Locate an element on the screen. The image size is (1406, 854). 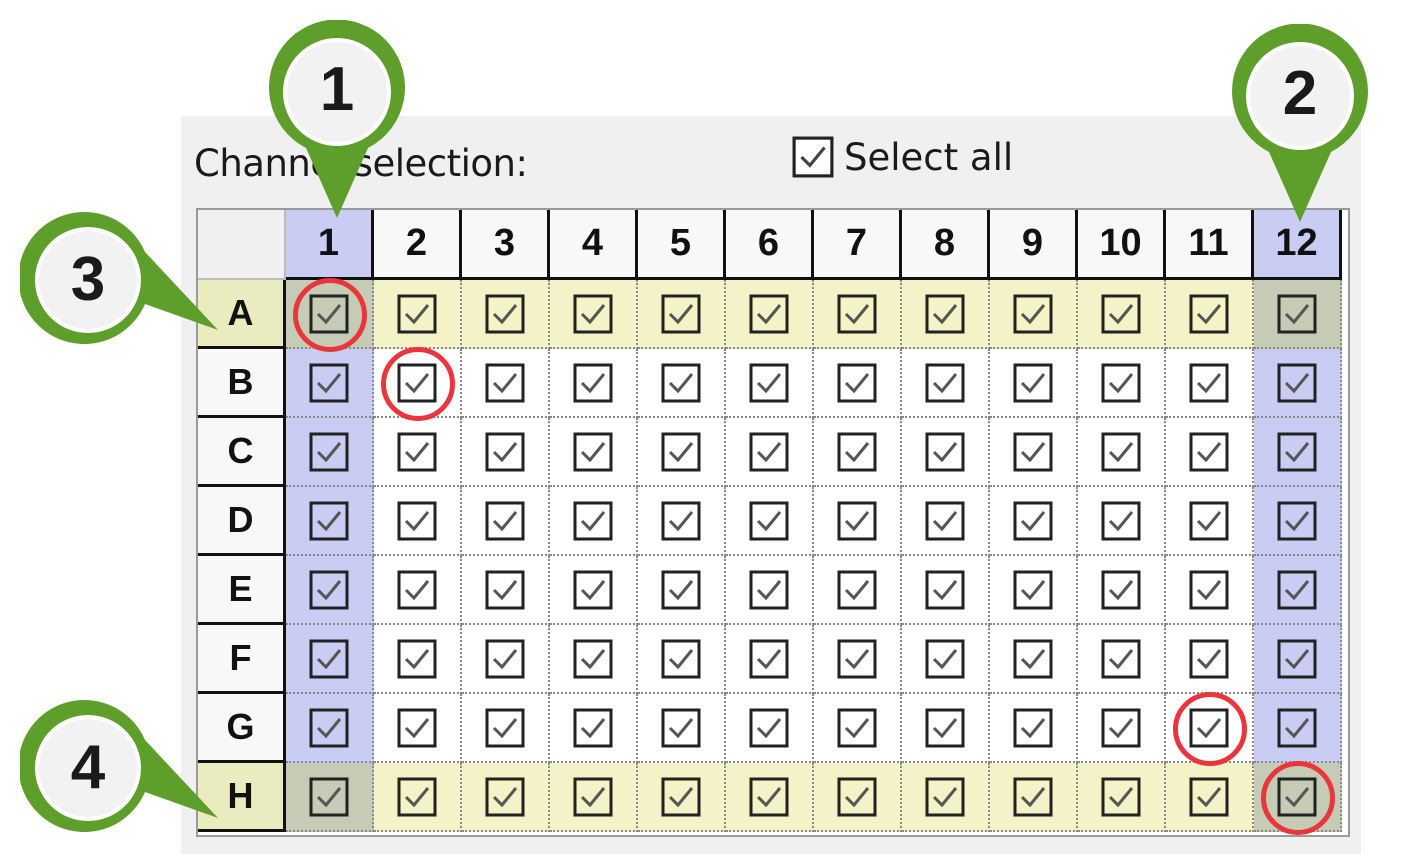
well-A9 is located at coordinates (1034, 314).